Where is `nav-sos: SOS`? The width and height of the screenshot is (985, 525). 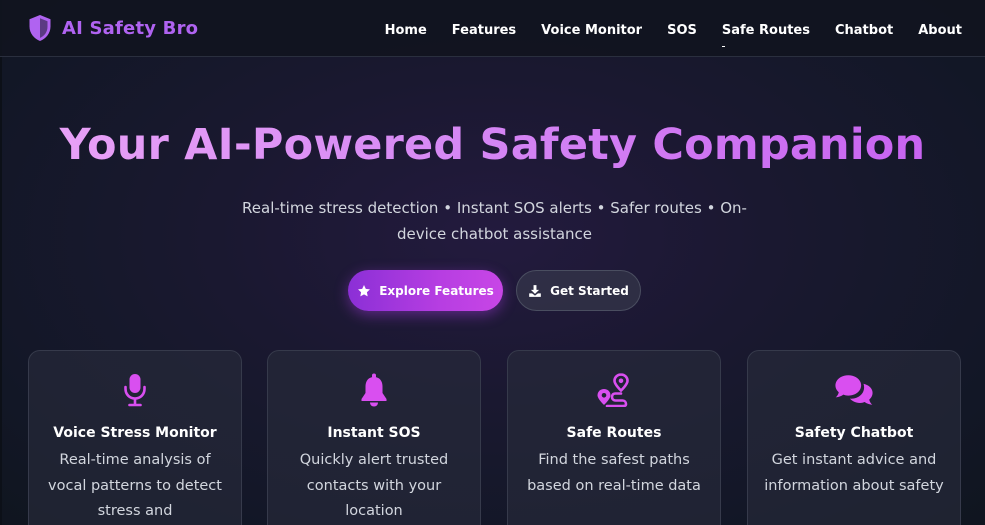
nav-sos: SOS is located at coordinates (682, 30).